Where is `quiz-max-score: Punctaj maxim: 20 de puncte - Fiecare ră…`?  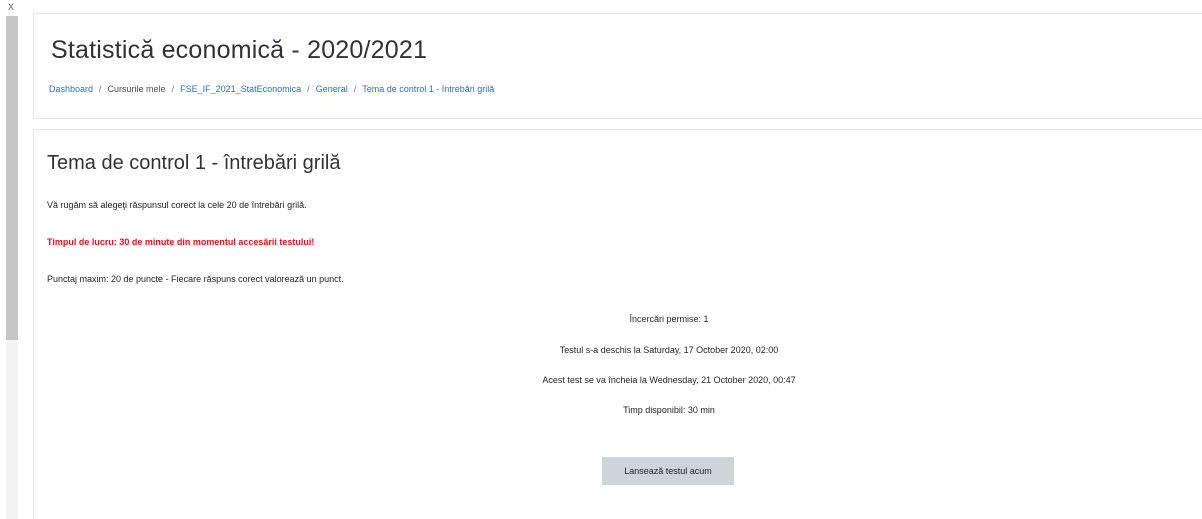
quiz-max-score: Punctaj maxim: 20 de puncte - Fiecare ră… is located at coordinates (195, 279).